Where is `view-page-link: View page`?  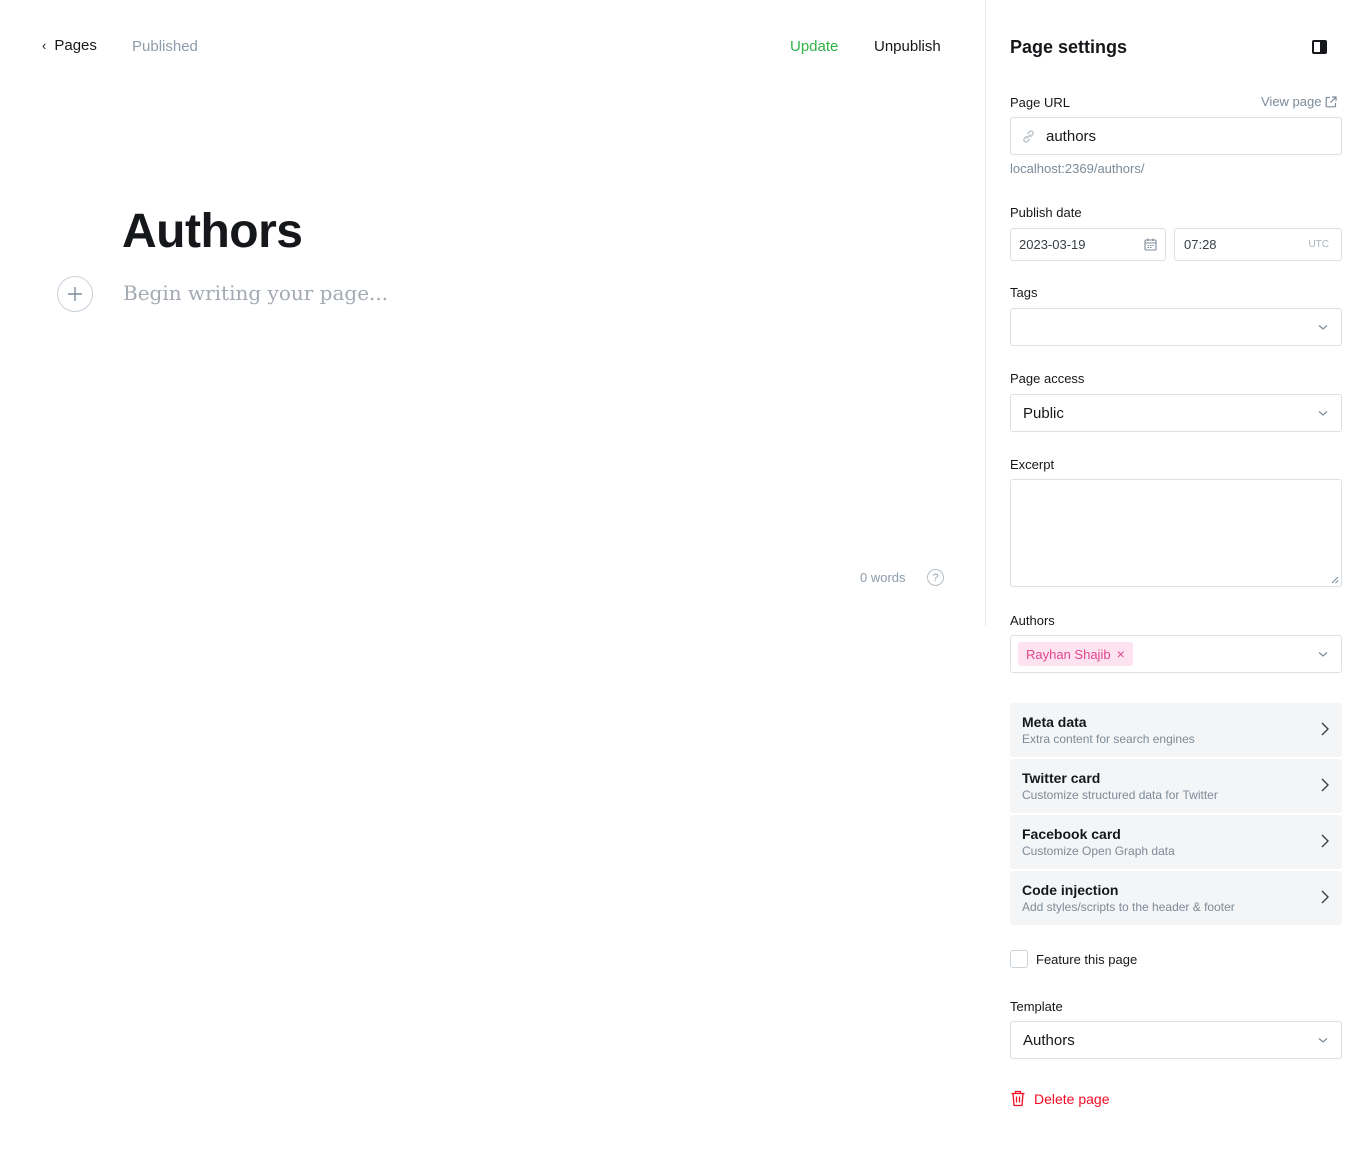
view-page-link: View page is located at coordinates (1299, 101).